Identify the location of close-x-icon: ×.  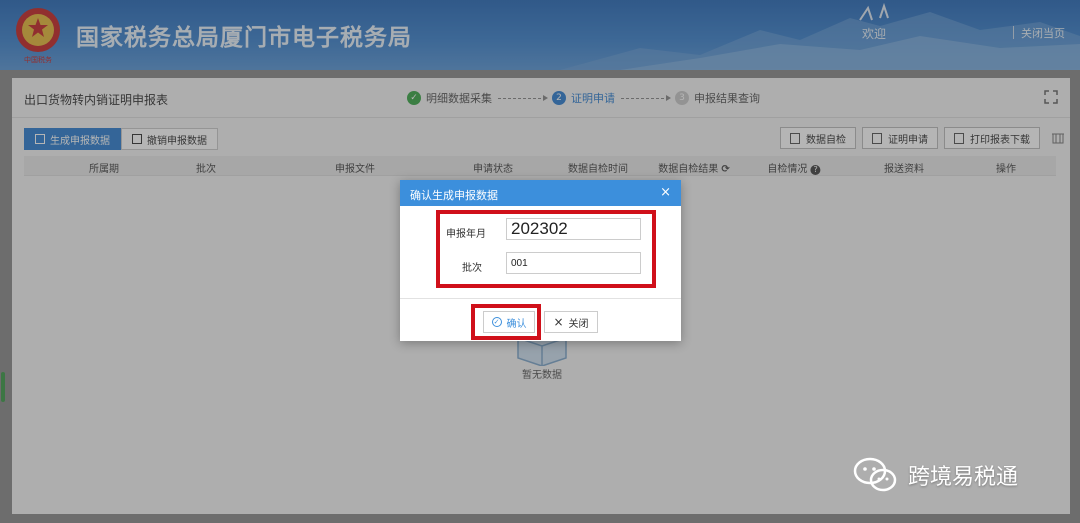
(558, 322).